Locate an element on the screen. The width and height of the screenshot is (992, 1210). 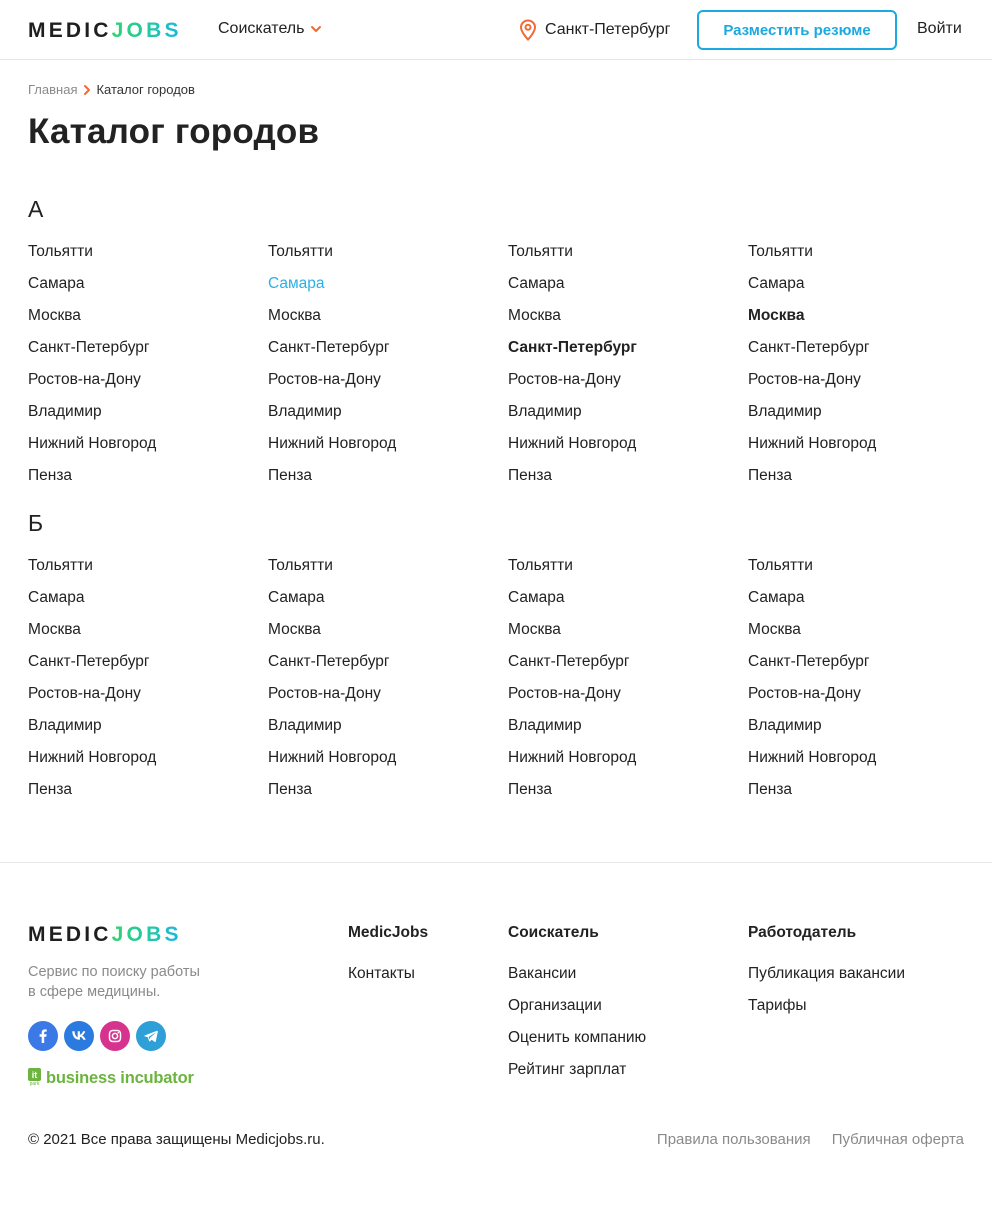
footer-link-vacancies: Вакансии is located at coordinates (577, 980).